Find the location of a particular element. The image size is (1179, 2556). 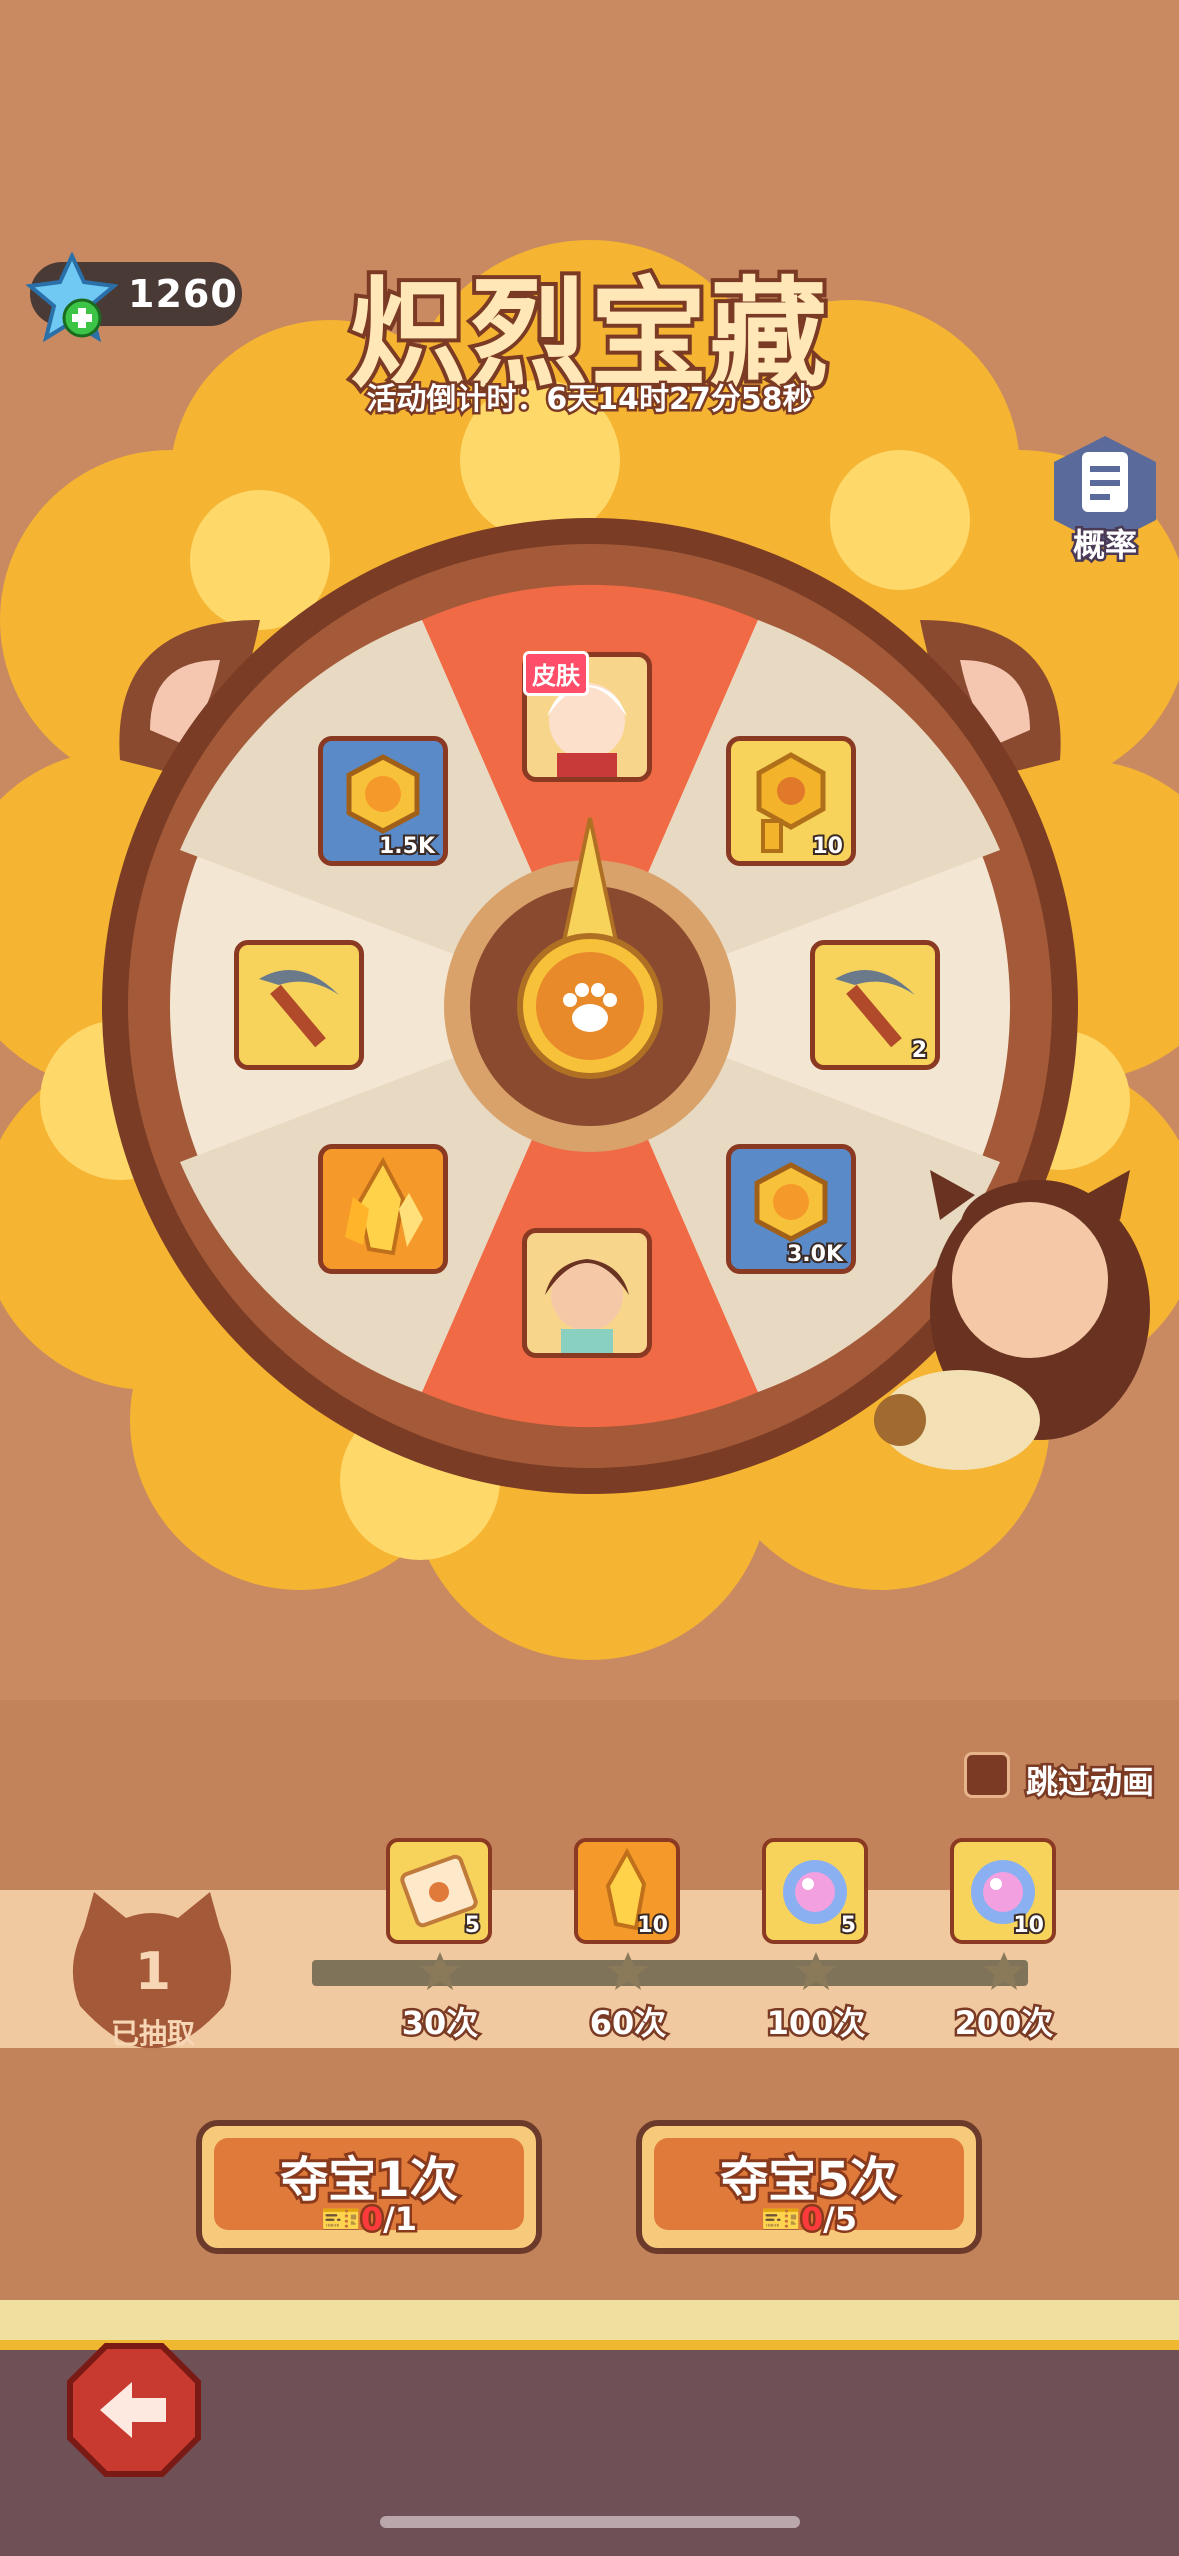

skip-animation-checkbox is located at coordinates (987, 1775).